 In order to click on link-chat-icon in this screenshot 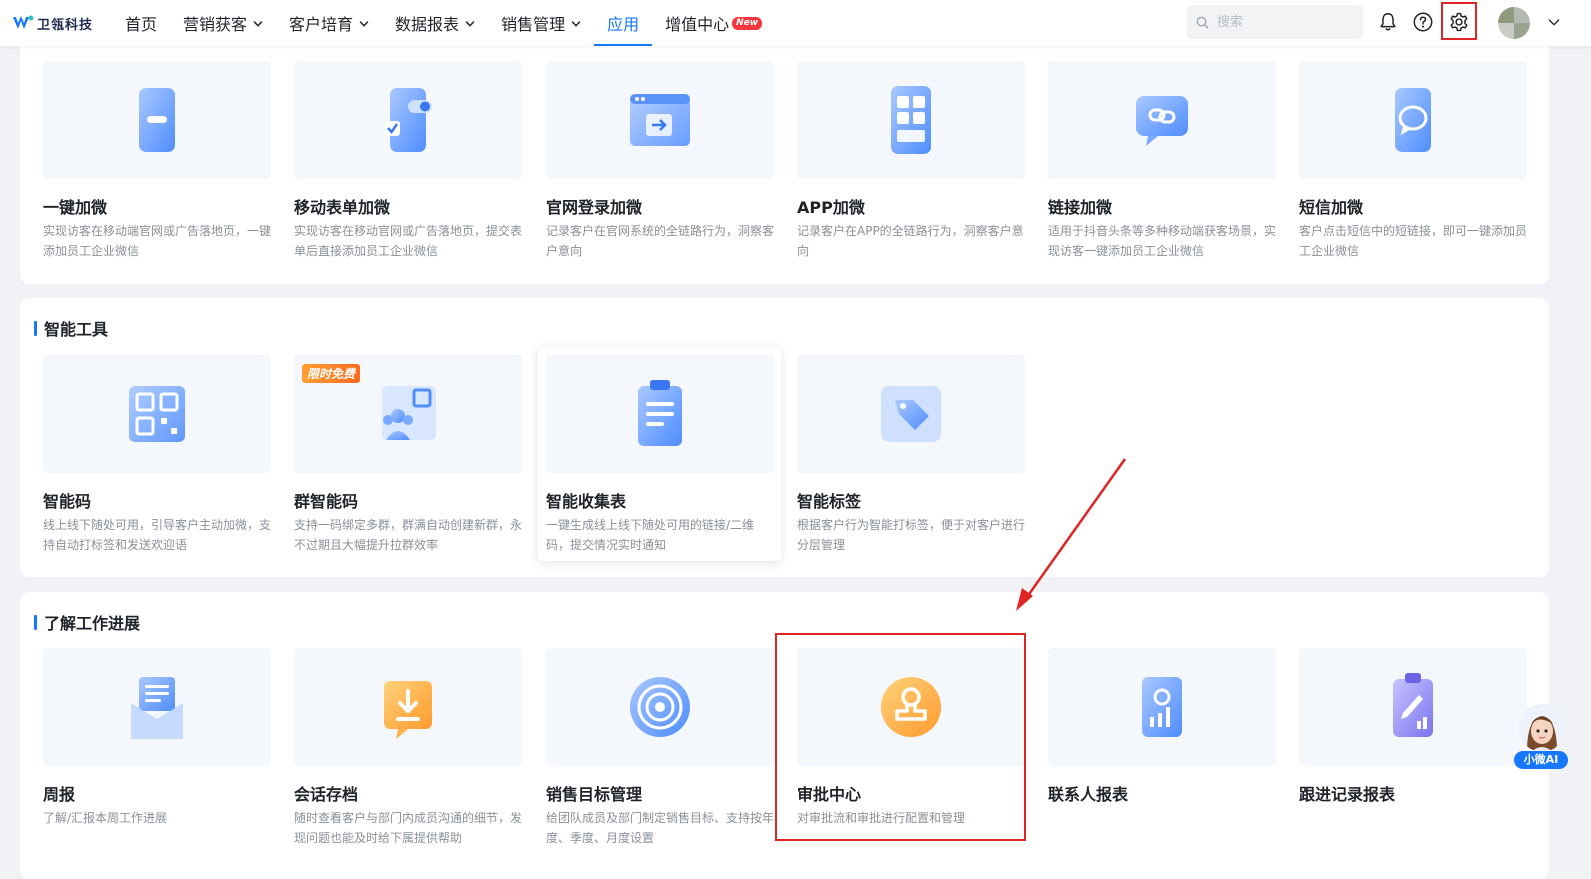, I will do `click(1162, 121)`.